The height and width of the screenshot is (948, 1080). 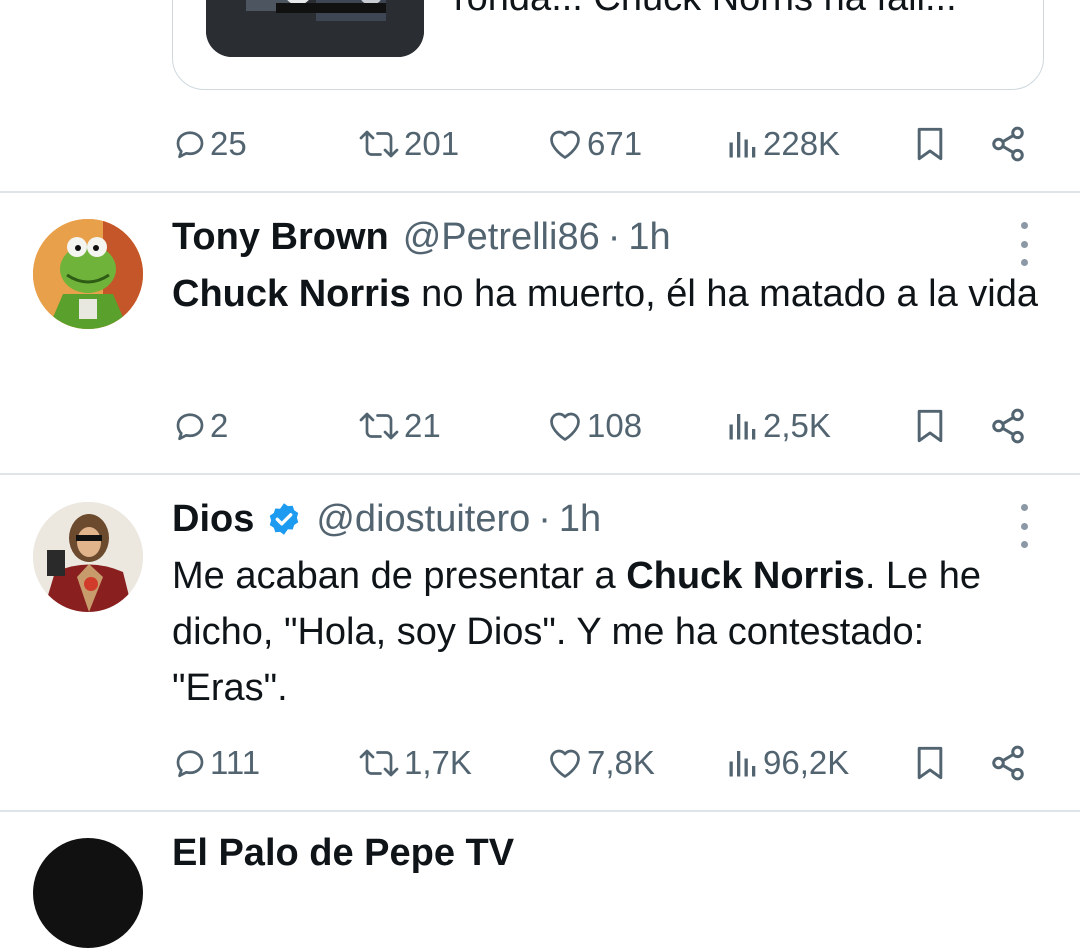 What do you see at coordinates (284, 519) in the screenshot?
I see `verified-badge-icon` at bounding box center [284, 519].